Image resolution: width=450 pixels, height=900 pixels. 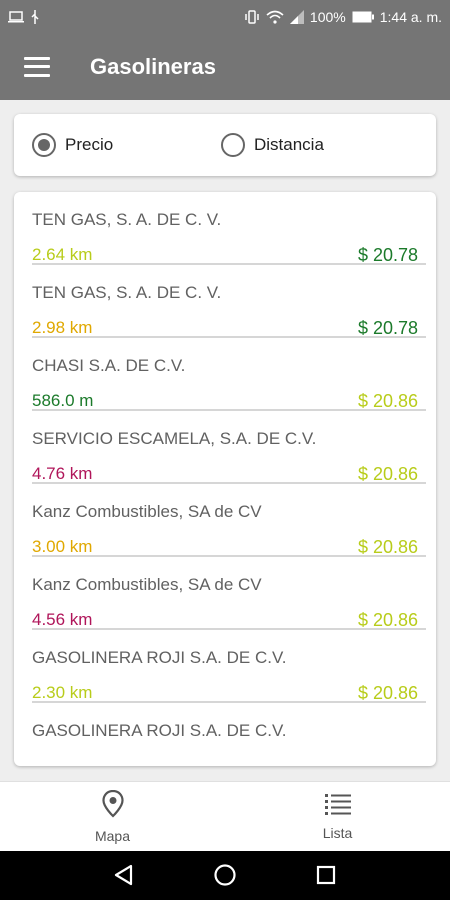 I want to click on laptop-icon, so click(x=16, y=16).